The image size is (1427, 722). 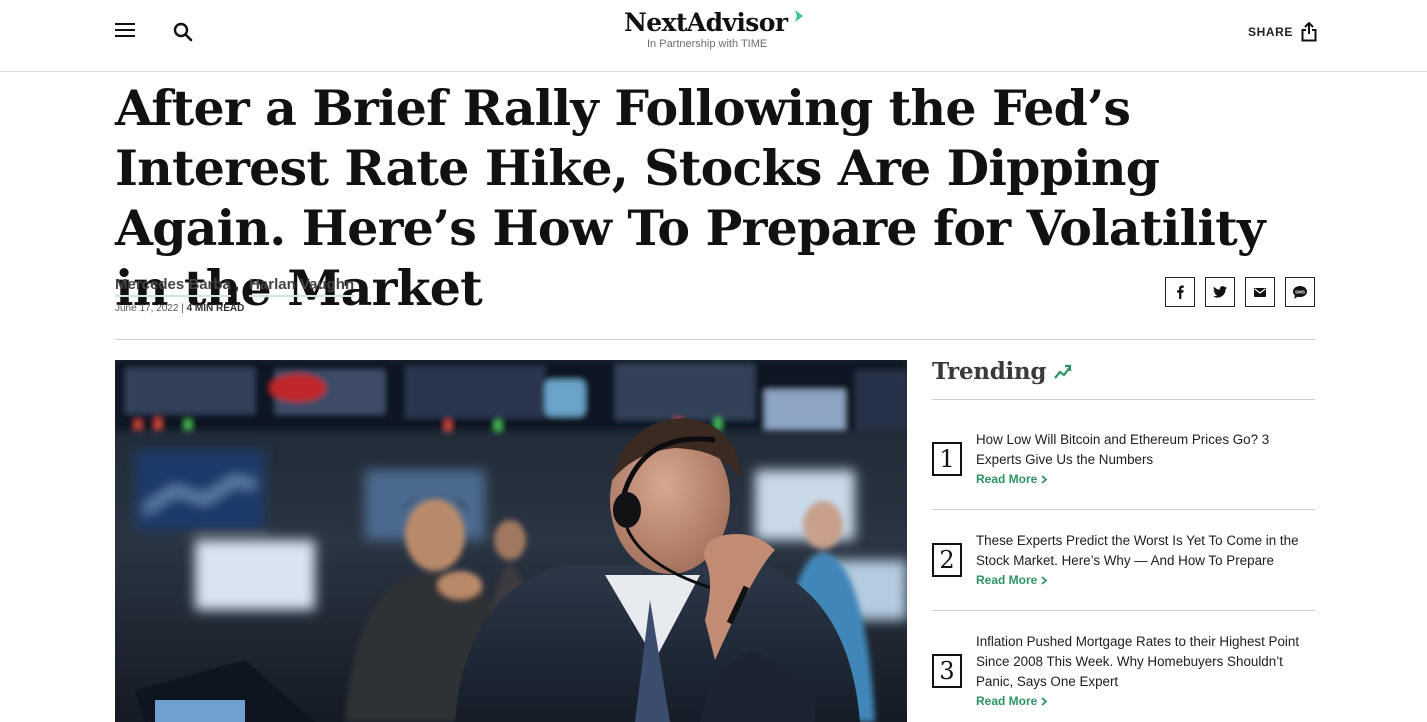 What do you see at coordinates (183, 32) in the screenshot?
I see `search-icon` at bounding box center [183, 32].